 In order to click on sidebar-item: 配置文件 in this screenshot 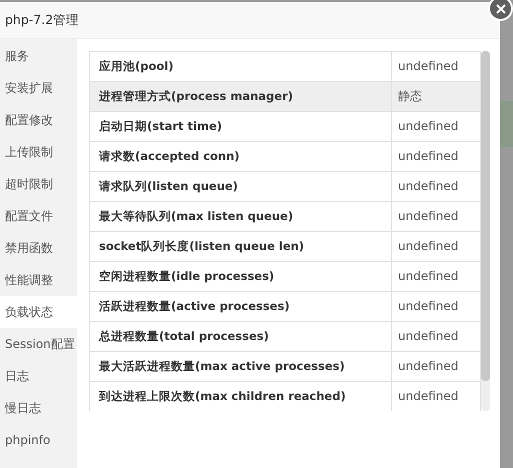, I will do `click(38, 216)`.